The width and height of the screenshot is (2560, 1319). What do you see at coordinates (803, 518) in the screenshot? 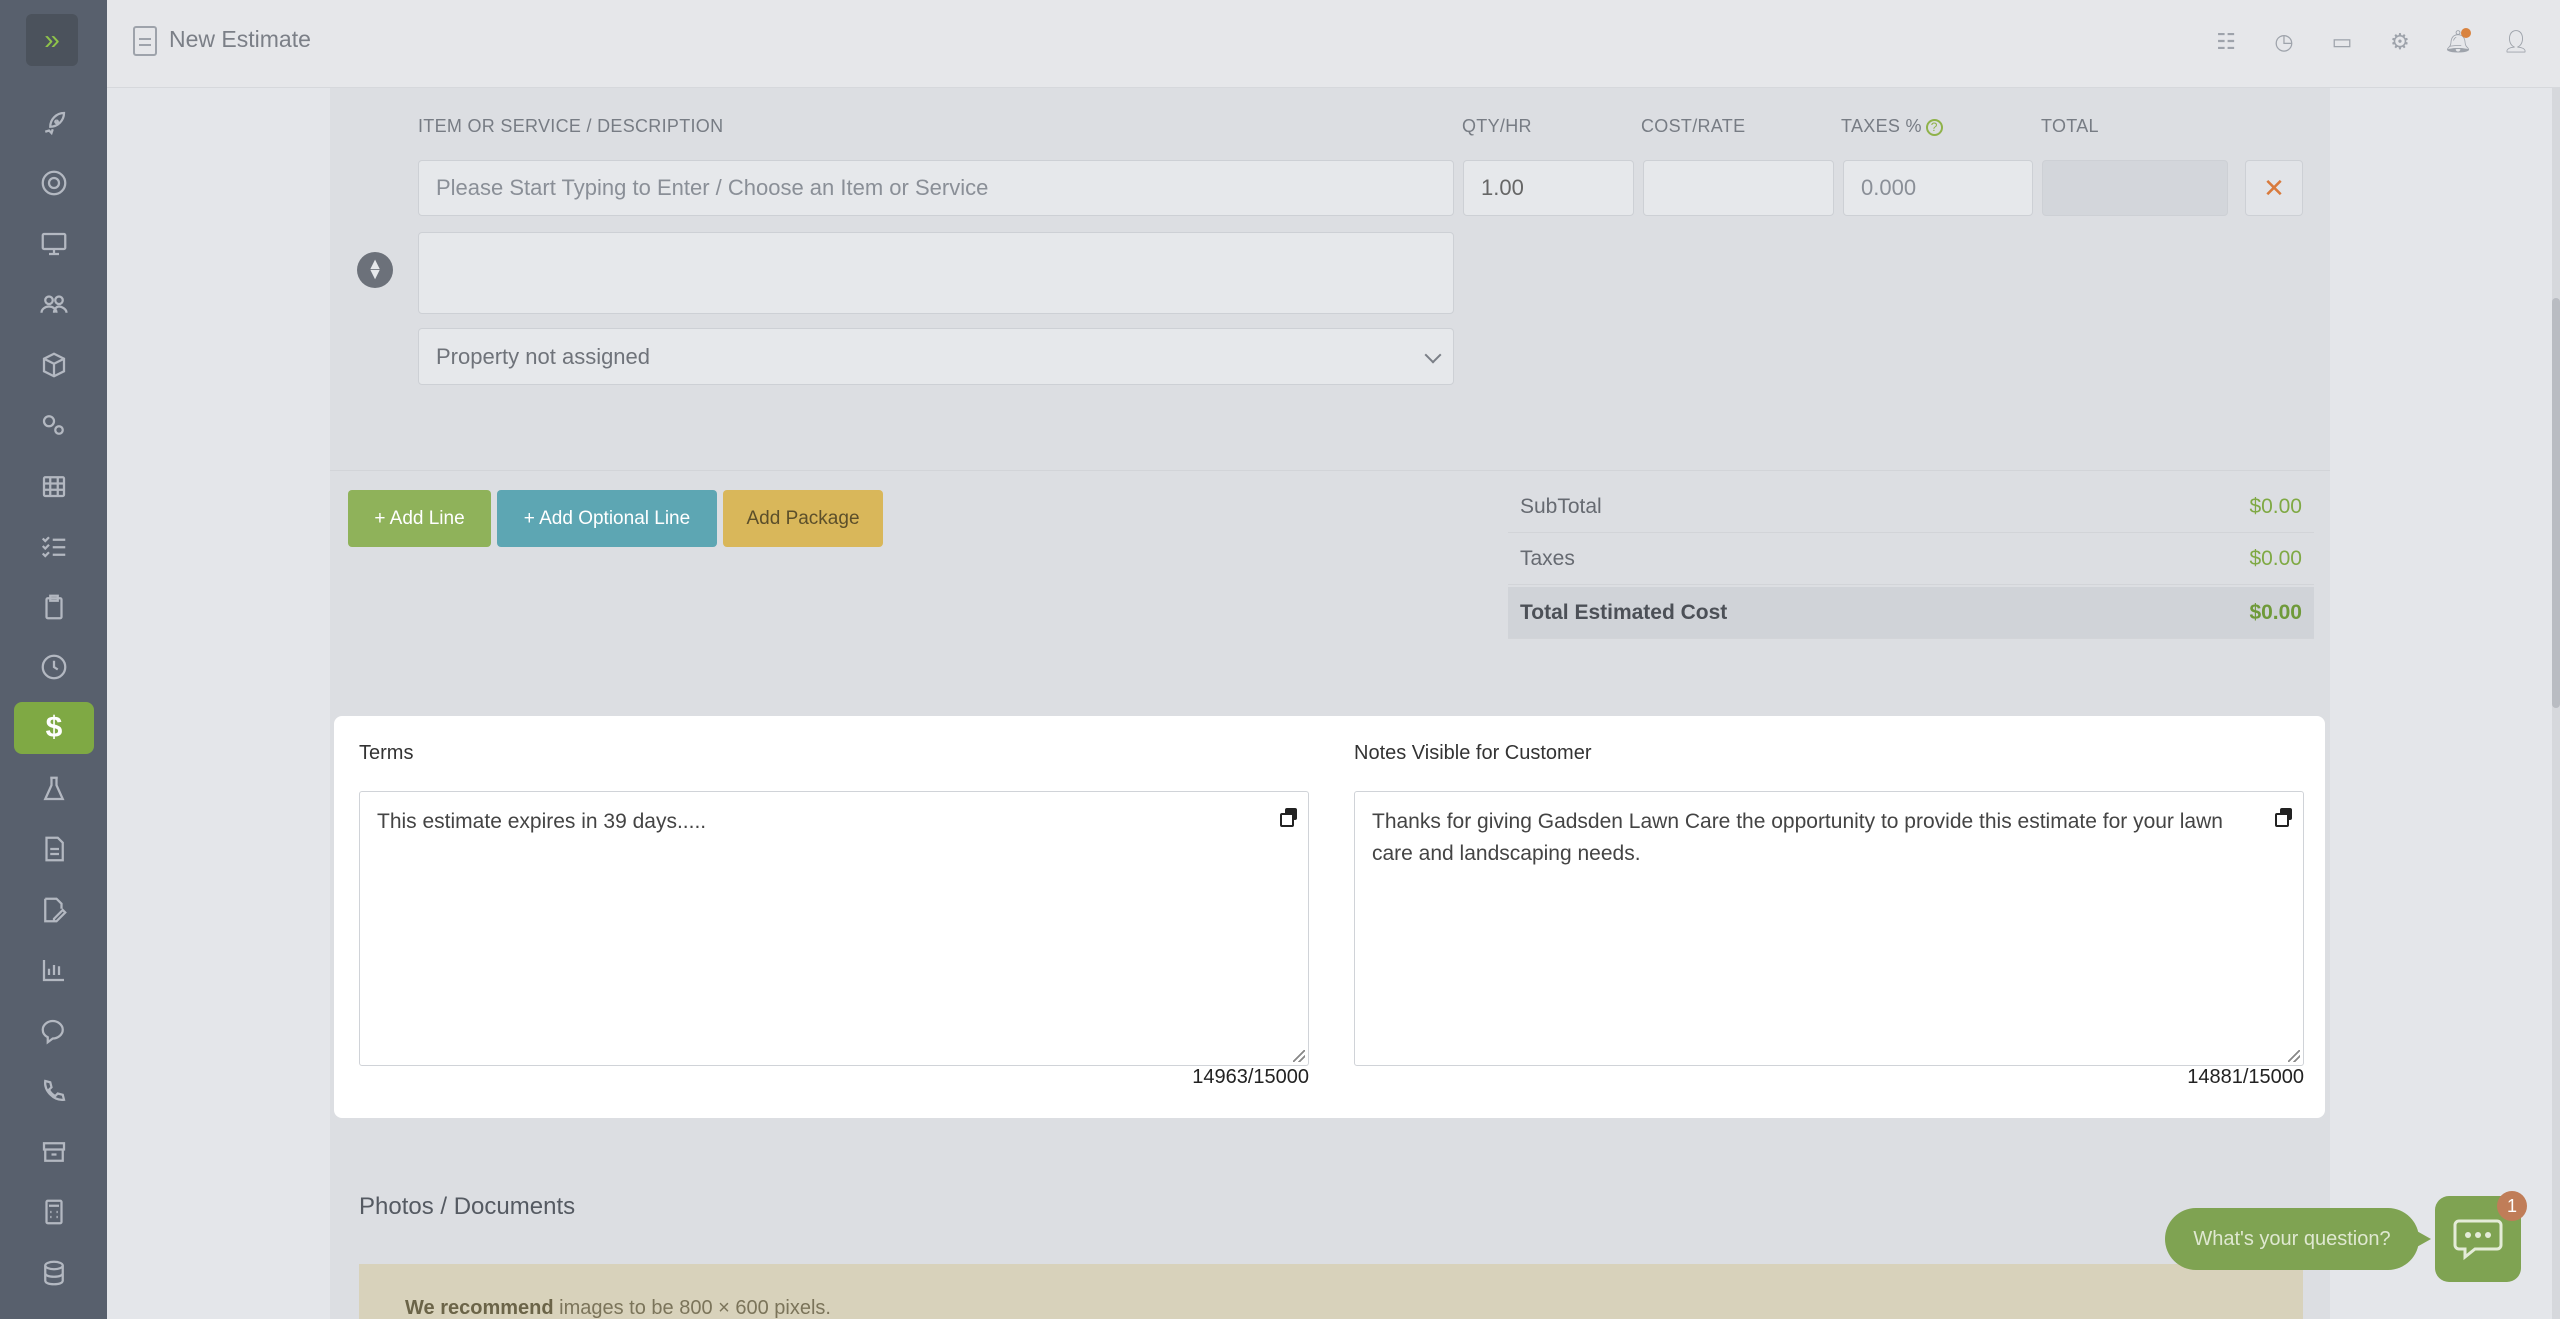
I see `add-package-button: Add Package` at bounding box center [803, 518].